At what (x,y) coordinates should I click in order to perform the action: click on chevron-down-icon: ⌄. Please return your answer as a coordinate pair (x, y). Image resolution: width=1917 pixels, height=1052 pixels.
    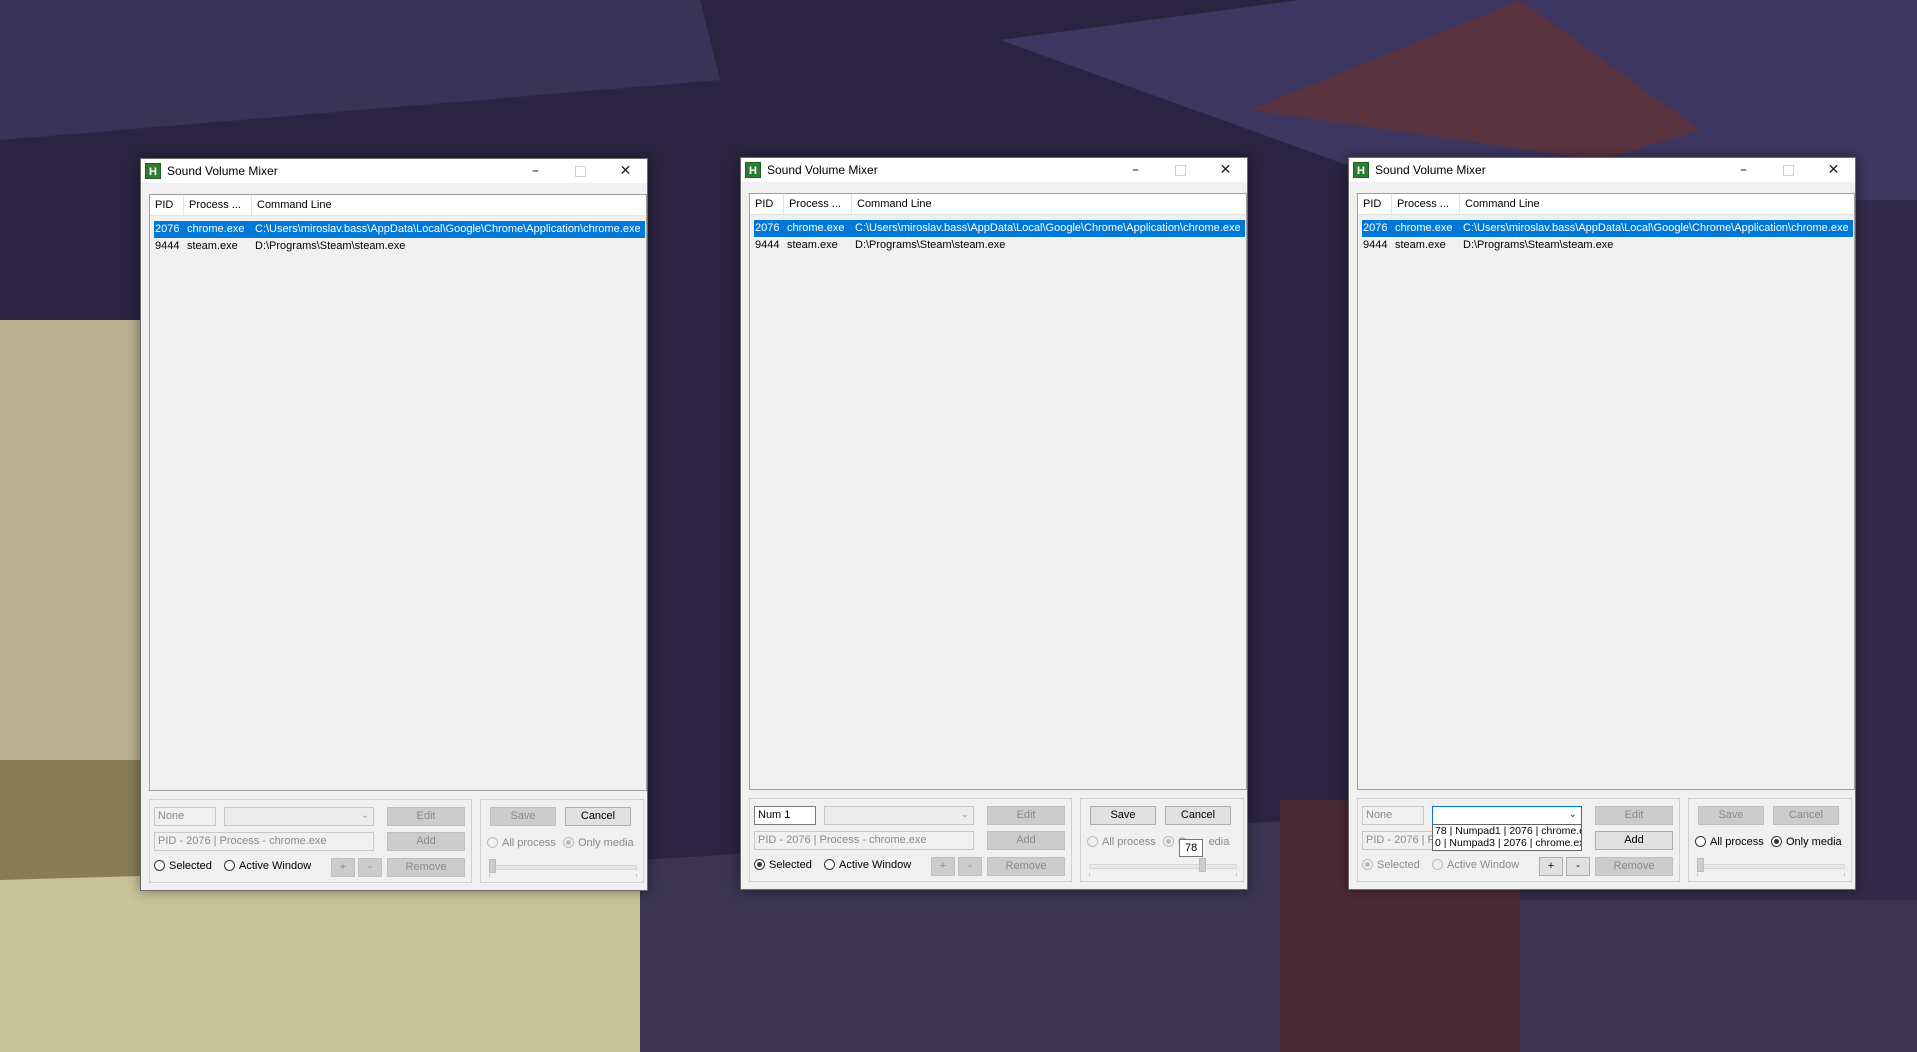
    Looking at the image, I should click on (964, 814).